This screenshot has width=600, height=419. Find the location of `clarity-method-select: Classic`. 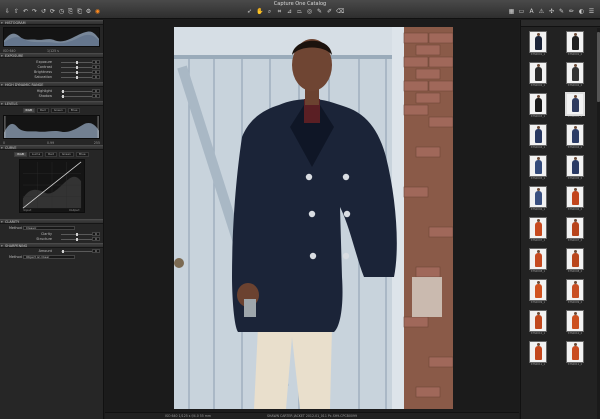

clarity-method-select: Classic is located at coordinates (49, 228).